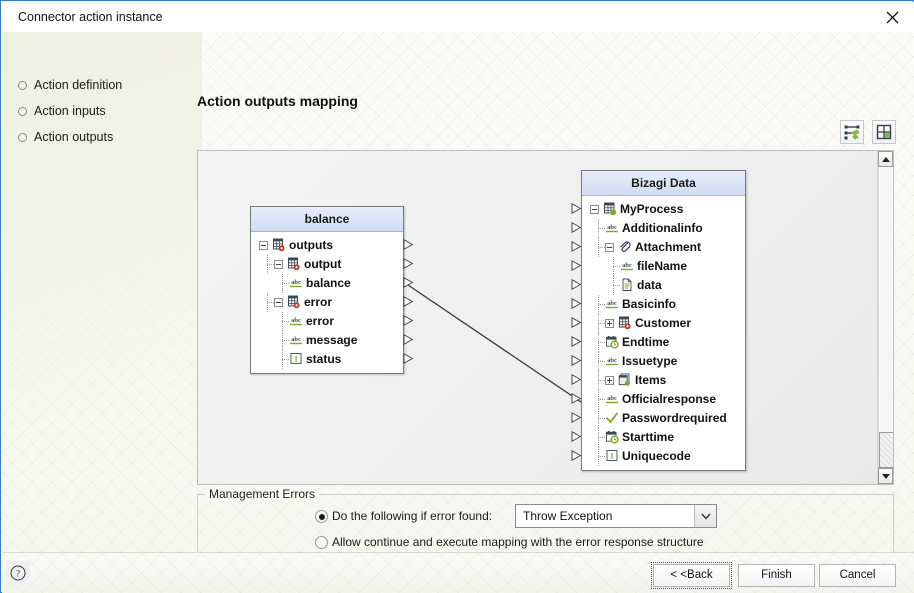  What do you see at coordinates (663, 266) in the screenshot?
I see `tree-node-filename: abc fileName` at bounding box center [663, 266].